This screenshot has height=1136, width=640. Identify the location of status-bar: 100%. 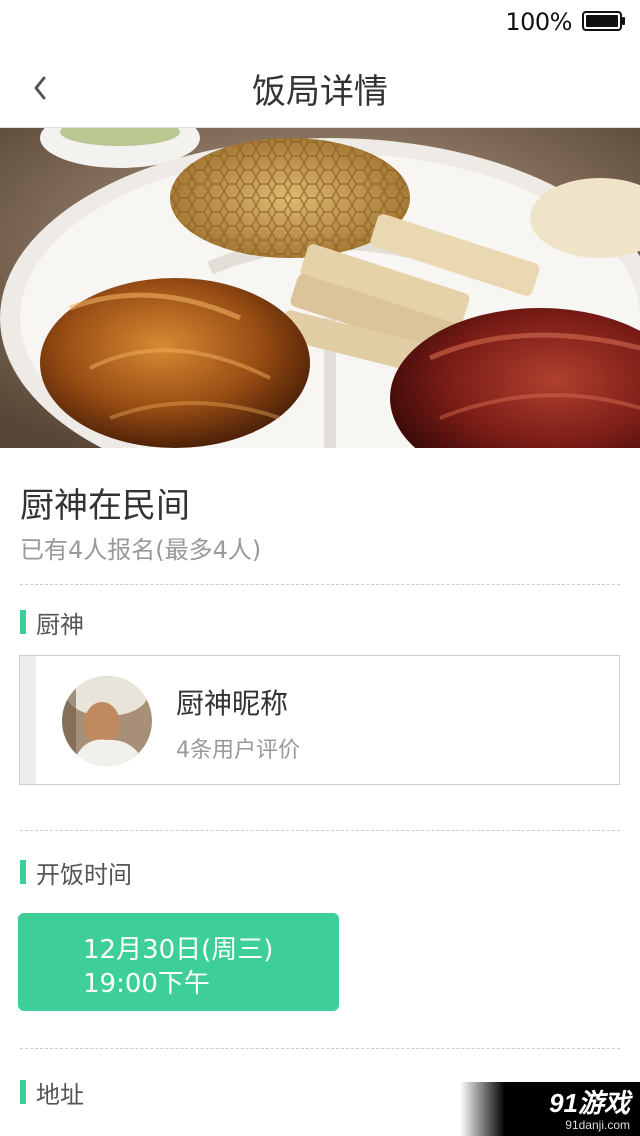
(320, 22).